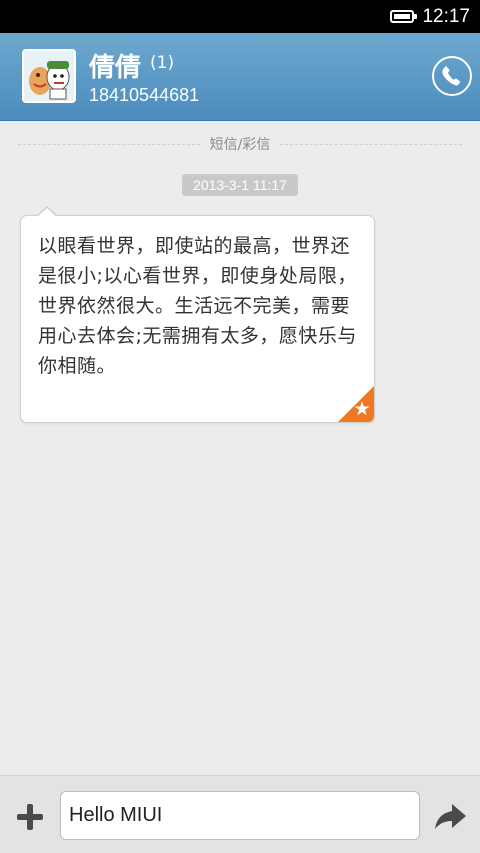 The width and height of the screenshot is (480, 853). What do you see at coordinates (450, 817) in the screenshot?
I see `send-arrow-icon` at bounding box center [450, 817].